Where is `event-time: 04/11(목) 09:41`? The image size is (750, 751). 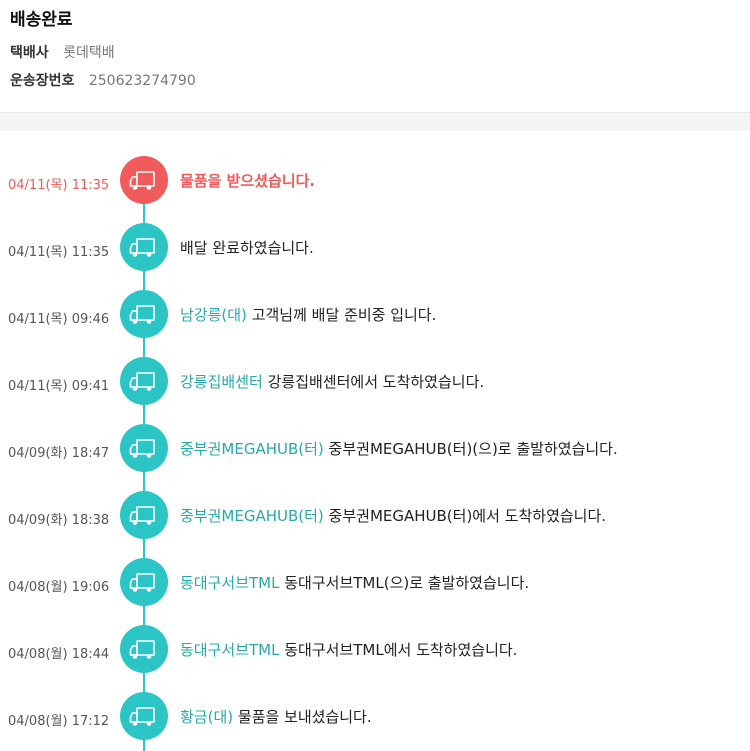
event-time: 04/11(목) 09:41 is located at coordinates (59, 386).